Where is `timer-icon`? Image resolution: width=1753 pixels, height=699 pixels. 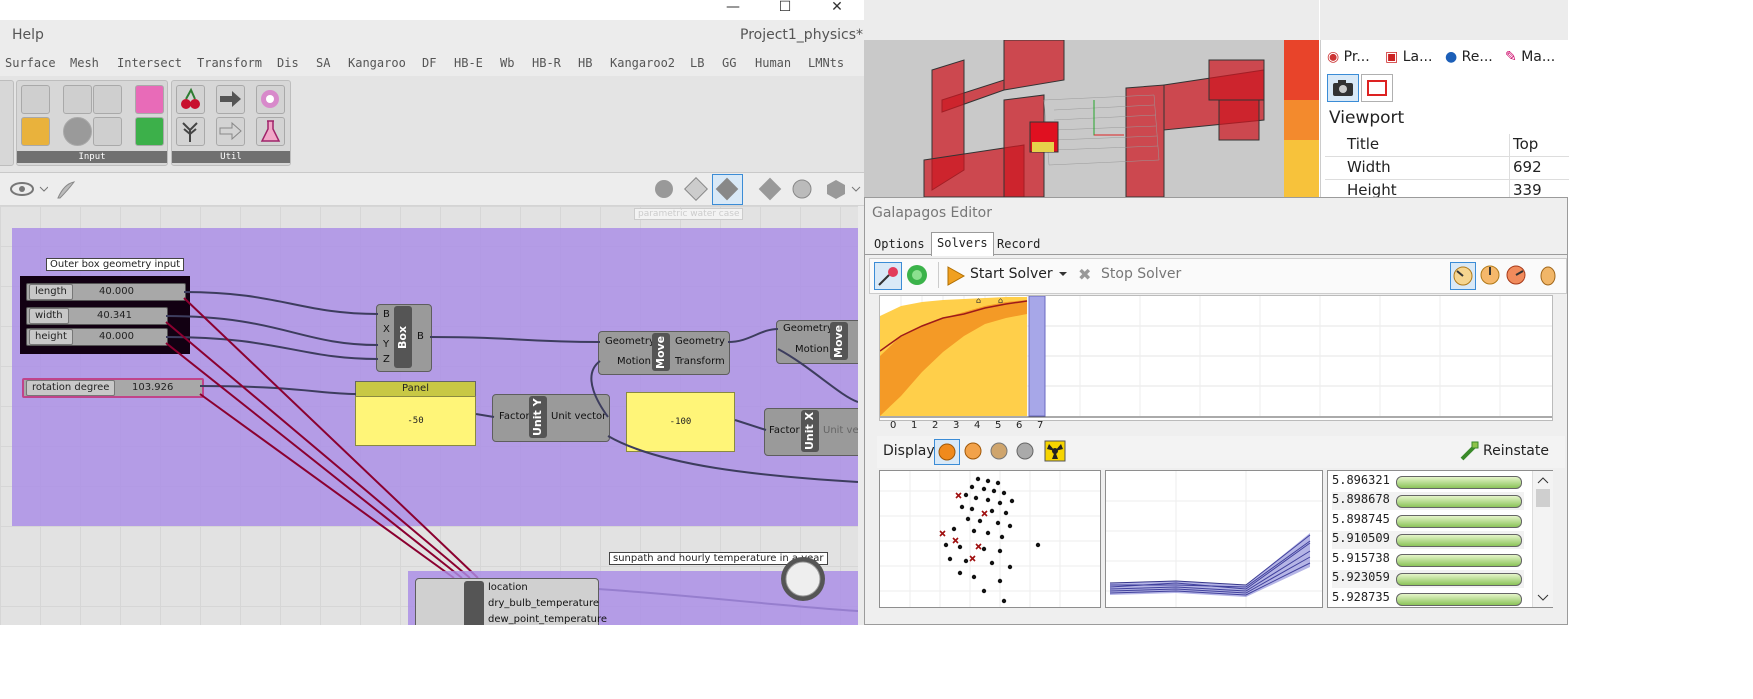 timer-icon is located at coordinates (803, 579).